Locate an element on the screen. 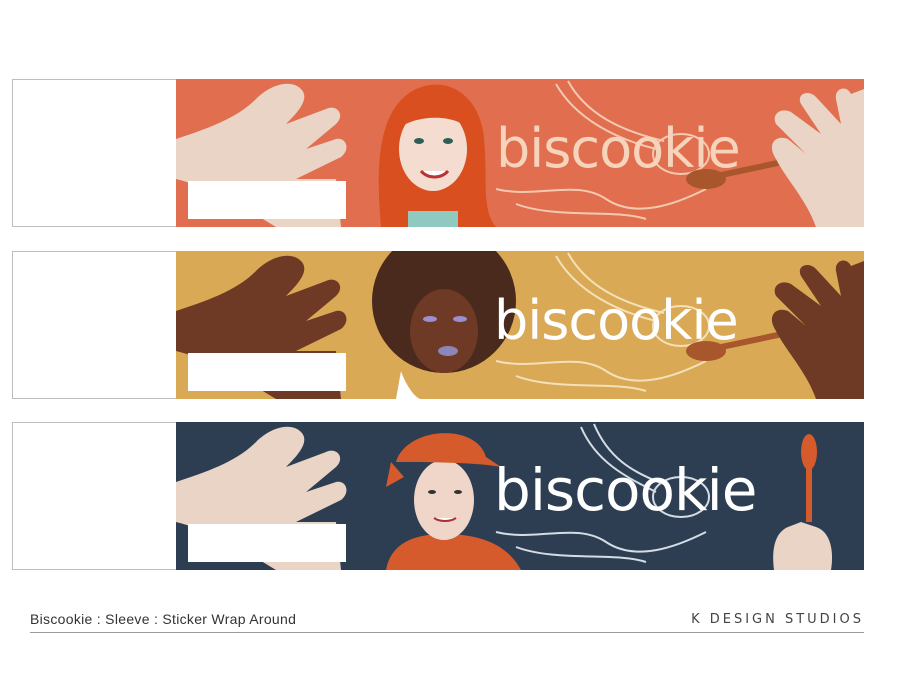 The width and height of the screenshot is (902, 677). footer-caption: Biscookie : Sleeve : Sticker Wrap Around is located at coordinates (163, 619).